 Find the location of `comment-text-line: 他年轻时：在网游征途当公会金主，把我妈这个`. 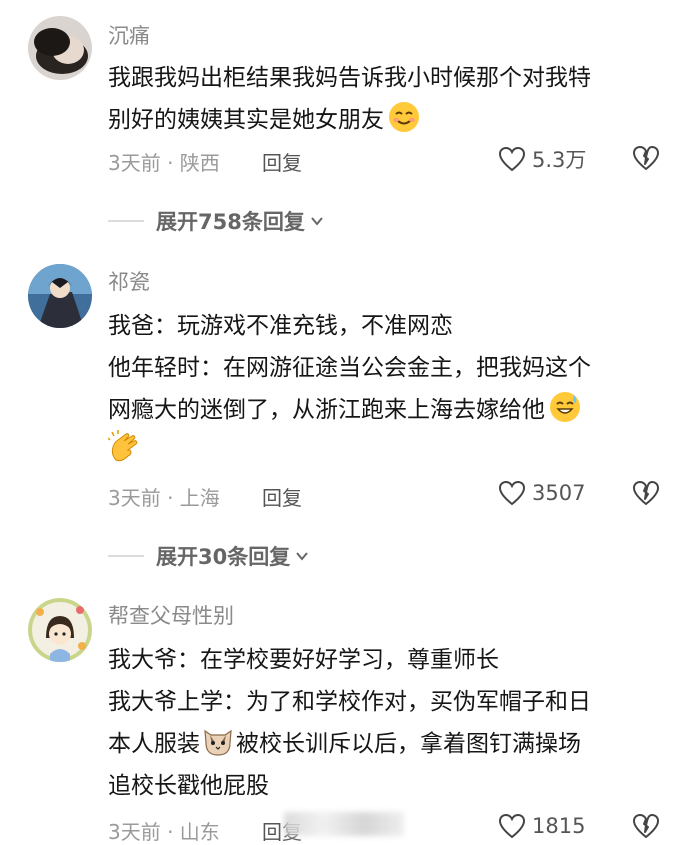

comment-text-line: 他年轻时：在网游征途当公会金主，把我妈这个 is located at coordinates (349, 368).